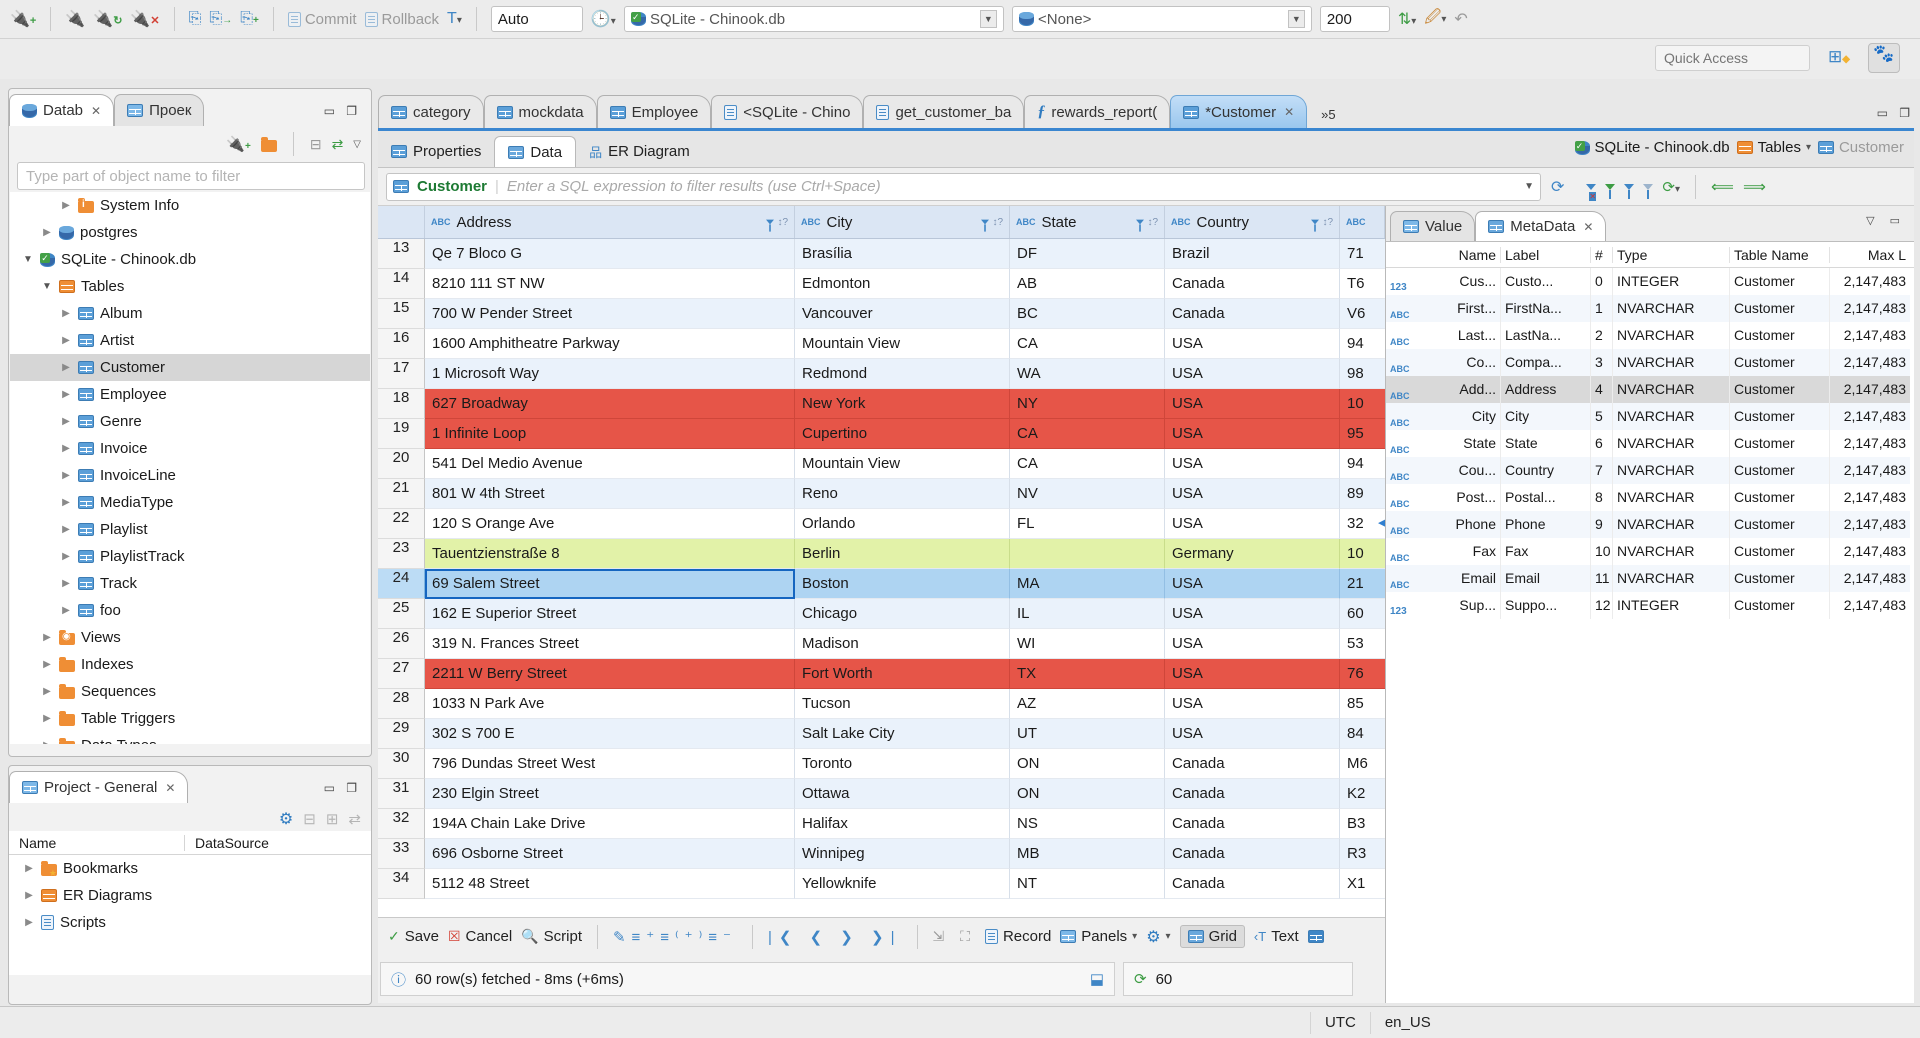 This screenshot has height=1038, width=1920. I want to click on cell-city: Cupertino, so click(902, 434).